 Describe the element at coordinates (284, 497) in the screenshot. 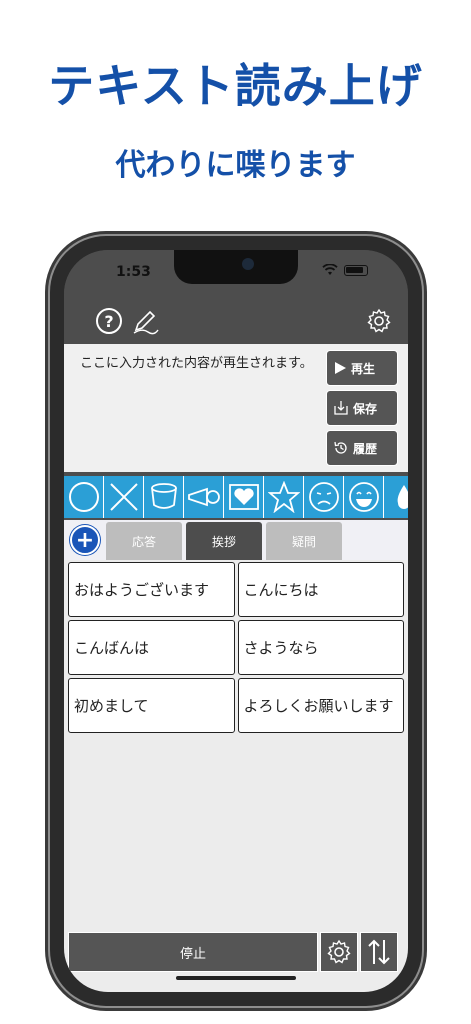

I see `star-stamp-icon` at that location.